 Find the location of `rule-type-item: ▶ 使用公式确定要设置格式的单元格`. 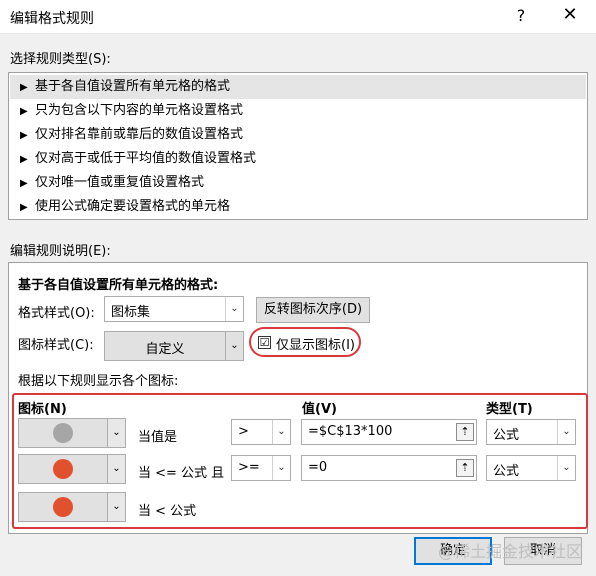

rule-type-item: ▶ 使用公式确定要设置格式的单元格 is located at coordinates (298, 207).